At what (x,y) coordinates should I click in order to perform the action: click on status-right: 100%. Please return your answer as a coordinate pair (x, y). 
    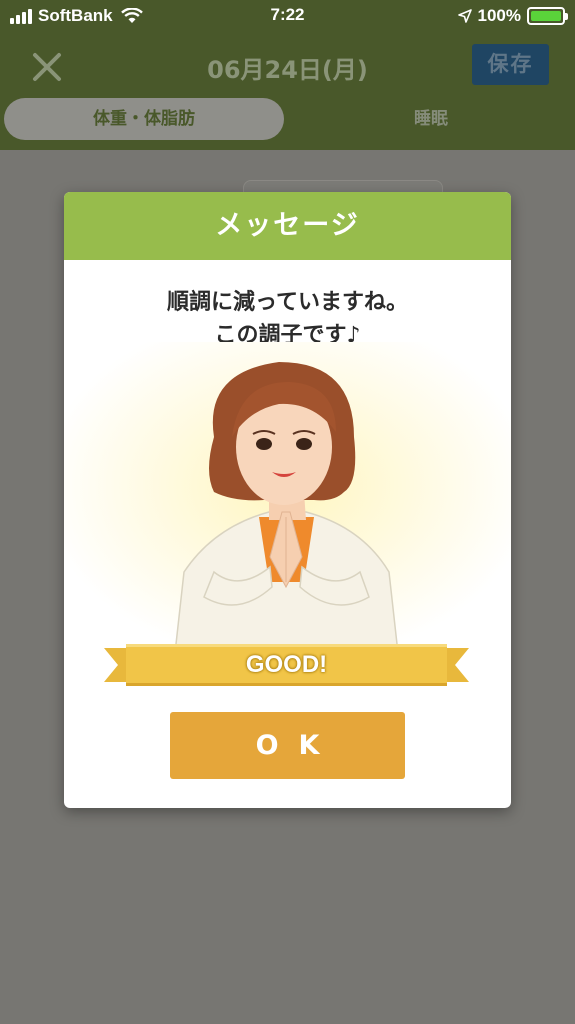
    Looking at the image, I should click on (512, 16).